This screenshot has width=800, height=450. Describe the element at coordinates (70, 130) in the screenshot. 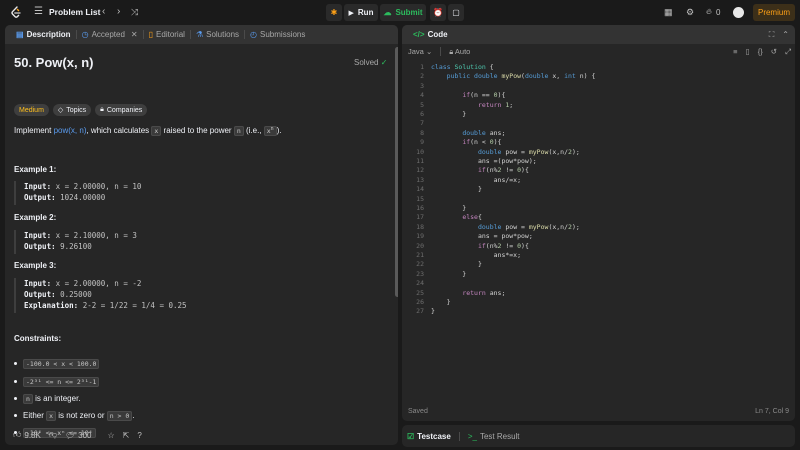

I see `pow-link: pow(x, n)` at that location.